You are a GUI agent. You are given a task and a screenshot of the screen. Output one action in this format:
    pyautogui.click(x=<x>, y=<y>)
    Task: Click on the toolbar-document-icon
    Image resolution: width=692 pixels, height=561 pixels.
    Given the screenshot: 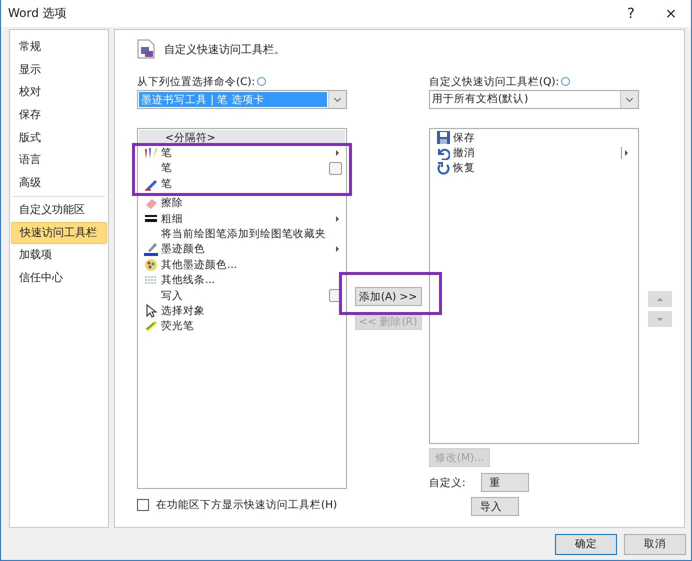 What is the action you would take?
    pyautogui.click(x=146, y=49)
    